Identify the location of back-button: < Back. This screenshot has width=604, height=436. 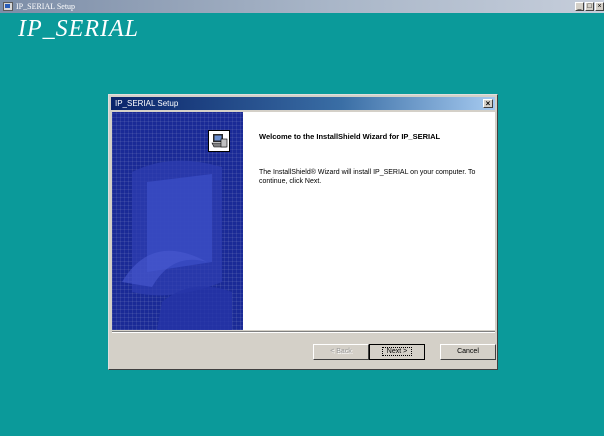
(341, 352).